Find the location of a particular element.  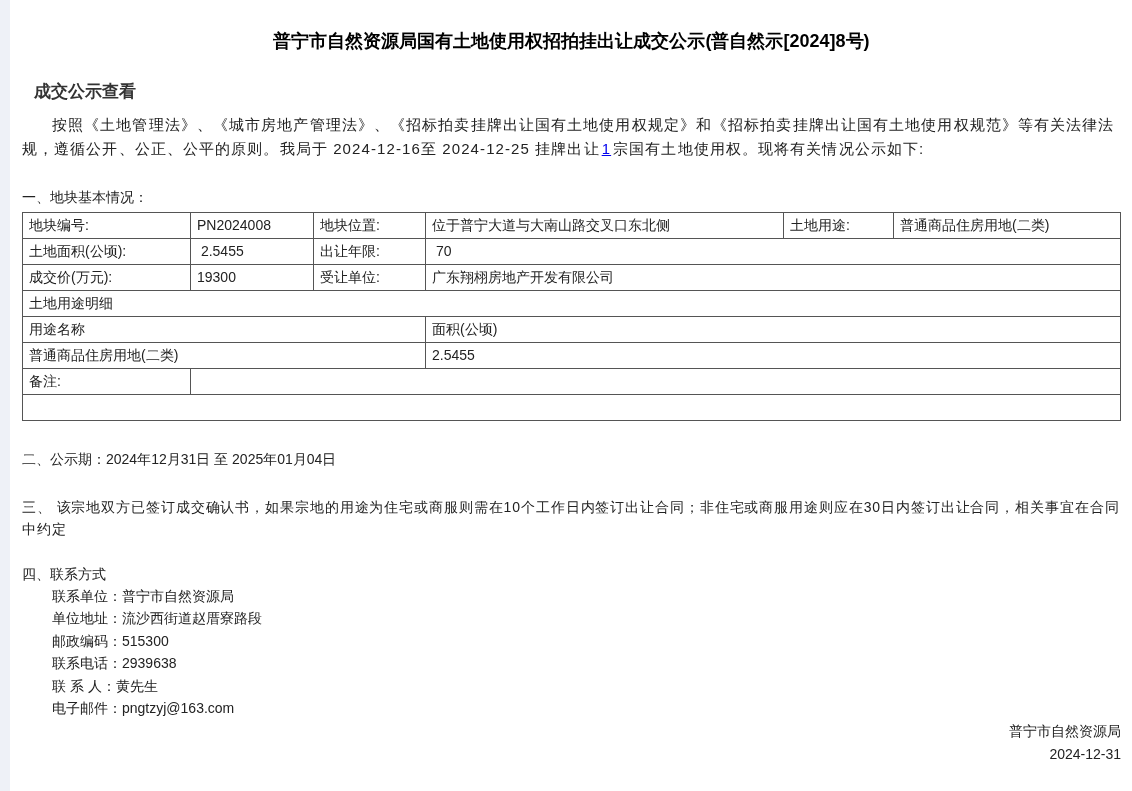

contact-line: 联 系 人：黄先生 is located at coordinates (105, 686).